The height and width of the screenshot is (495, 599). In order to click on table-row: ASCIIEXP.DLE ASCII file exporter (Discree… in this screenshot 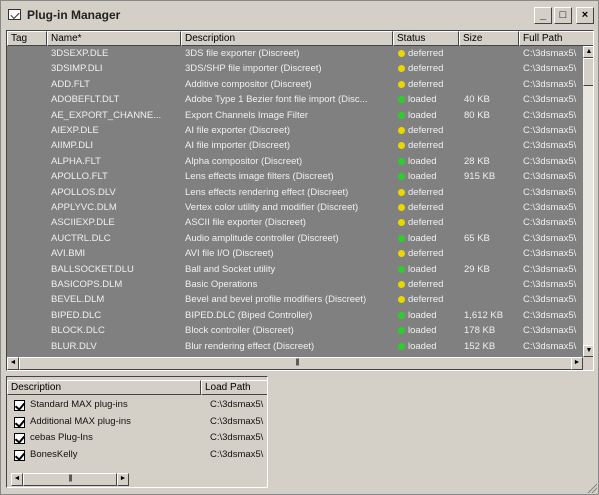, I will do `click(295, 222)`.